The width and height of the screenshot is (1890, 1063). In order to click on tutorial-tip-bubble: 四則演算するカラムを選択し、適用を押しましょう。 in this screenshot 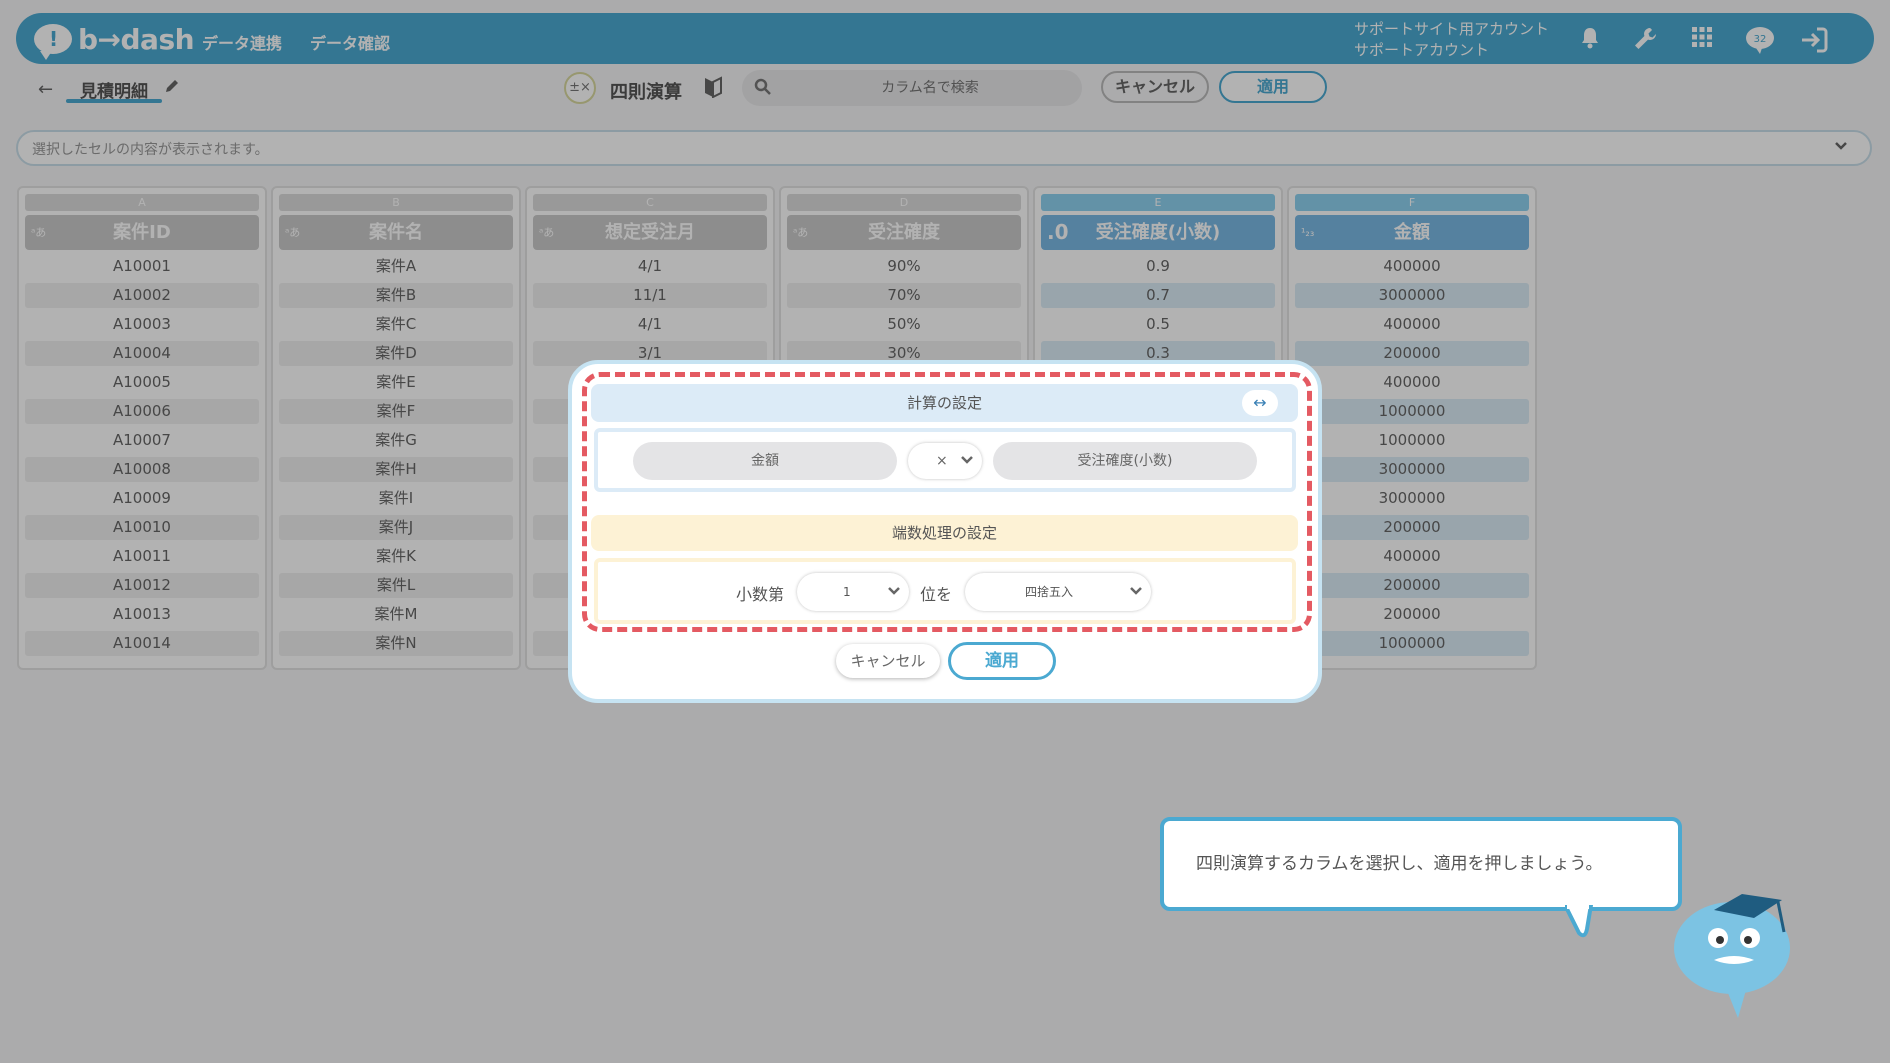, I will do `click(1421, 864)`.